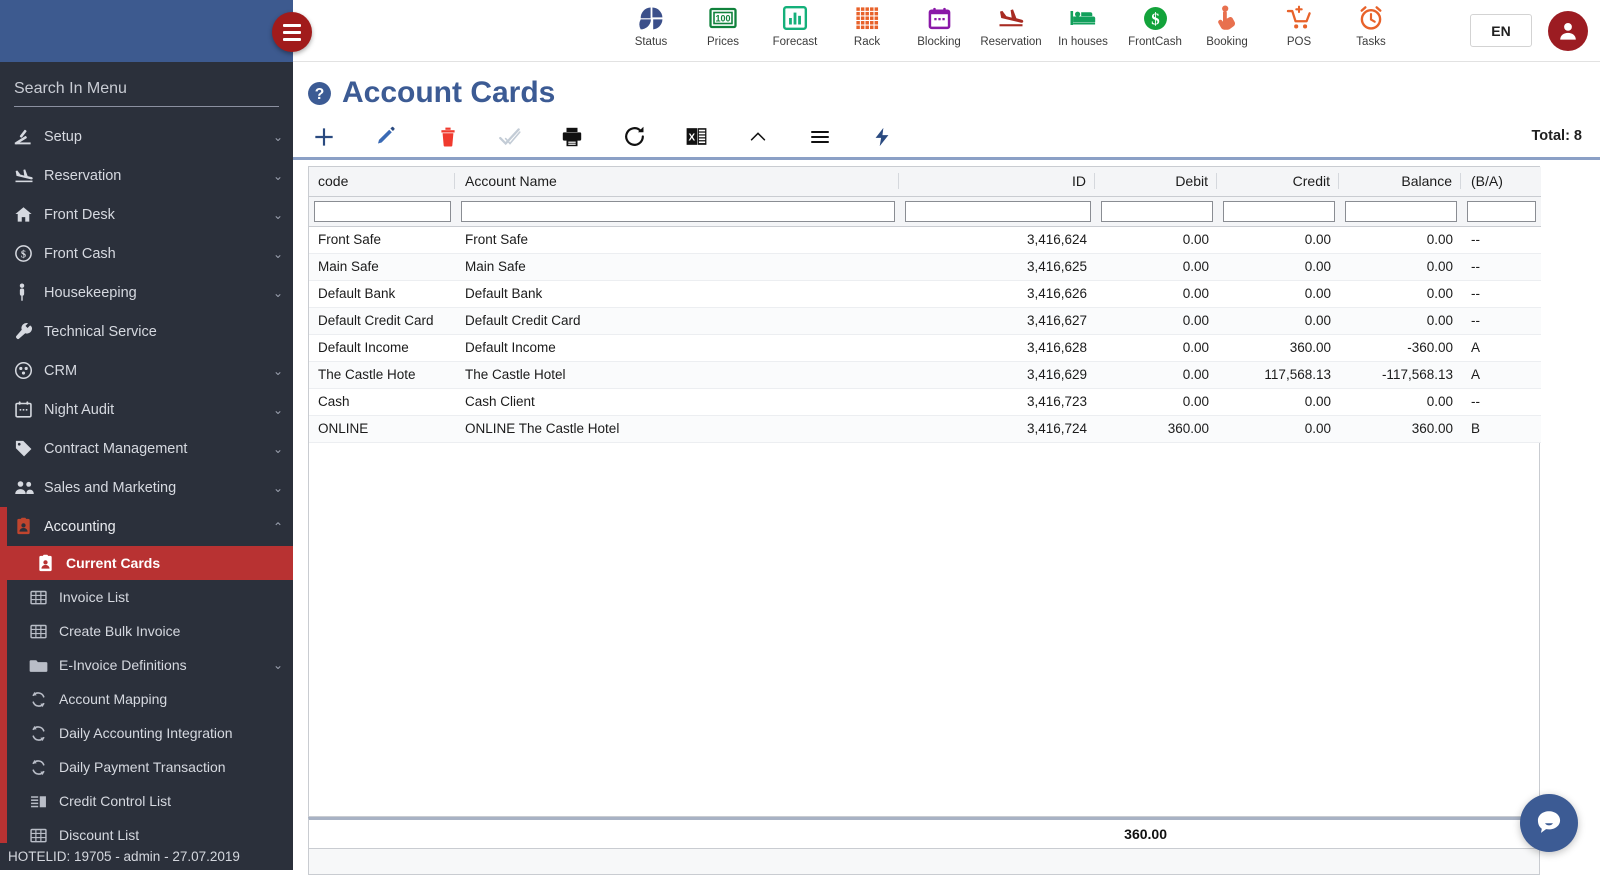 The image size is (1600, 875). What do you see at coordinates (1011, 18) in the screenshot?
I see `plane-landing-icon` at bounding box center [1011, 18].